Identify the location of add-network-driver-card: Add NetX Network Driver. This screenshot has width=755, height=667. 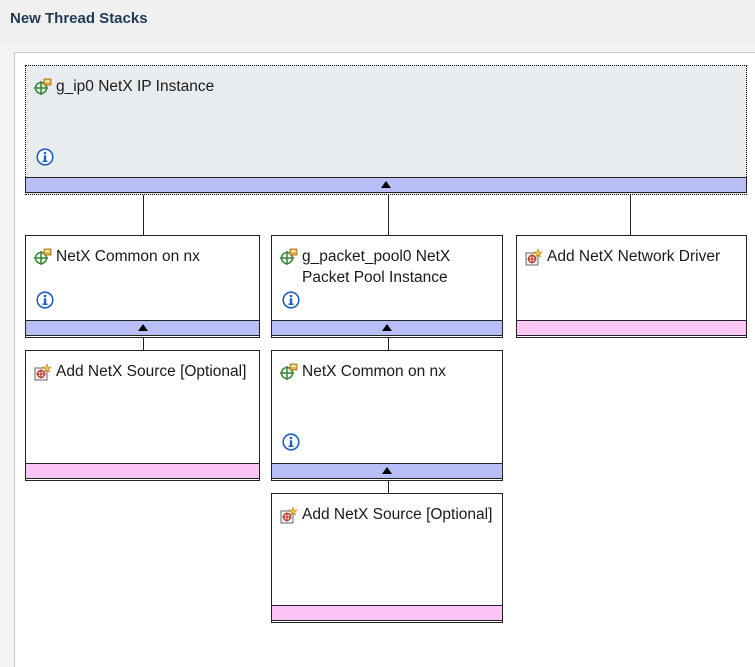
(631, 286).